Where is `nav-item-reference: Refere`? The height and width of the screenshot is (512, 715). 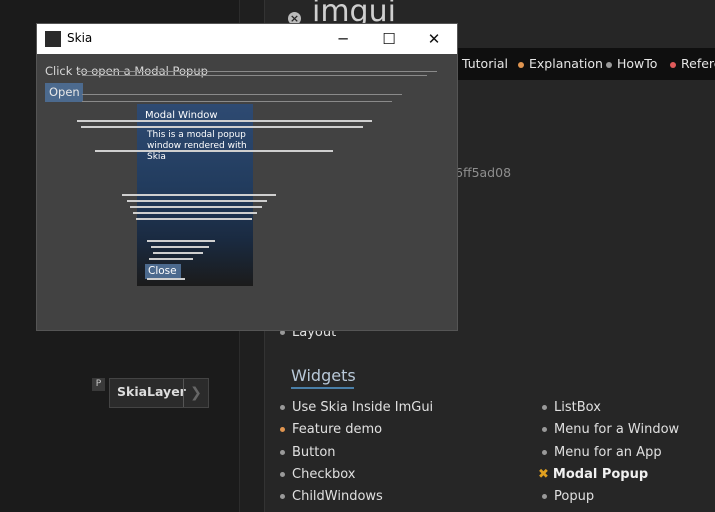 nav-item-reference: Refere is located at coordinates (692, 64).